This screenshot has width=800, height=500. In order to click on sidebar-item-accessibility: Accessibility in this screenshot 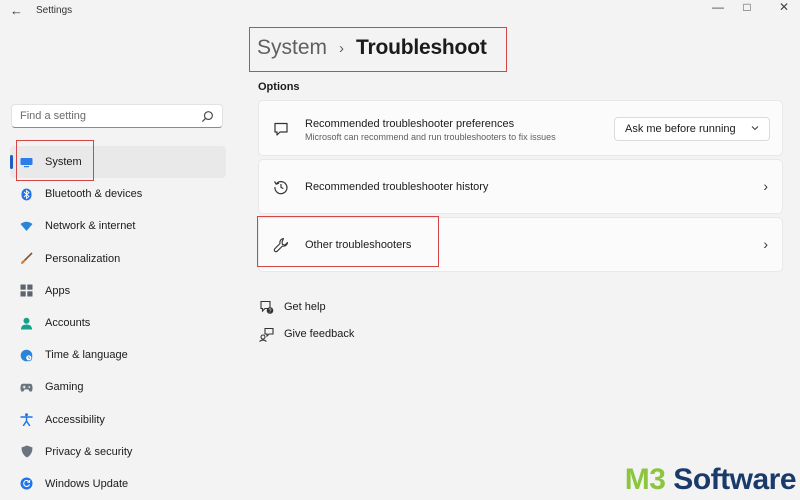, I will do `click(118, 420)`.